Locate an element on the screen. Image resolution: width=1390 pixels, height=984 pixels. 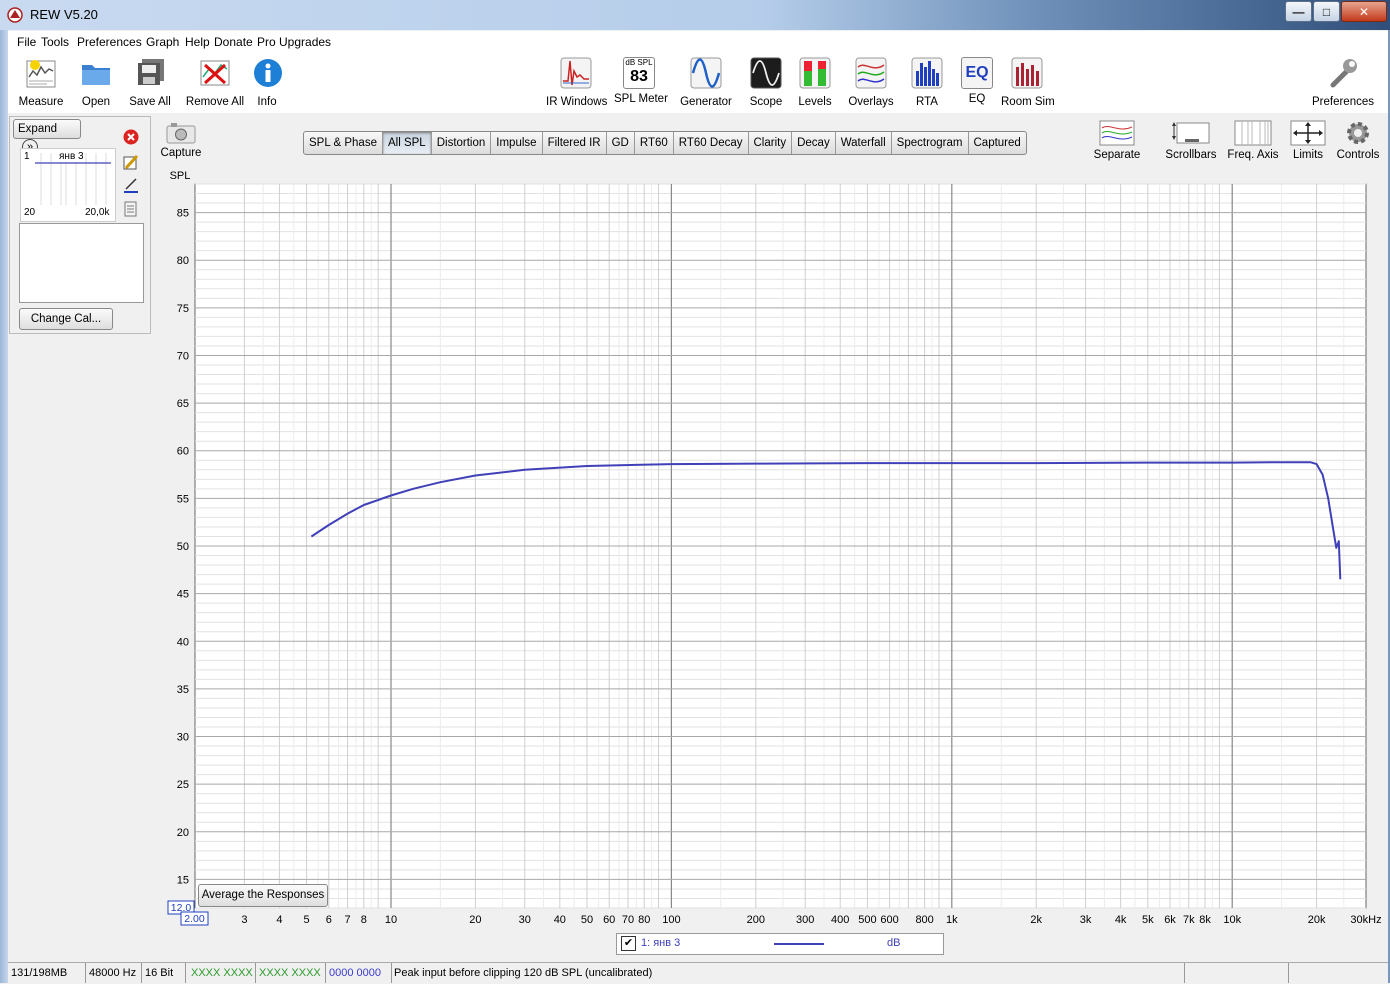
y-tick-label: 45 is located at coordinates (183, 595).